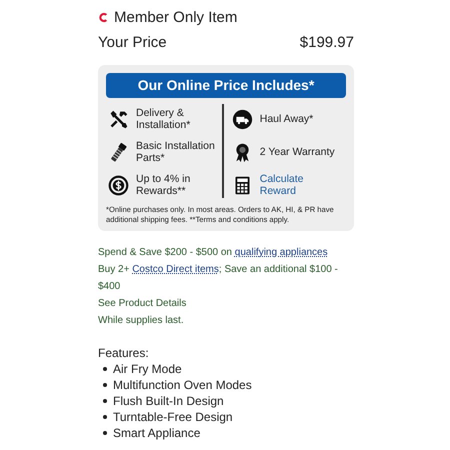 The image size is (450, 450). What do you see at coordinates (218, 278) in the screenshot?
I see `promotion-text: Buy 2+ Costco Direct items; Save an additional $100 - $400` at bounding box center [218, 278].